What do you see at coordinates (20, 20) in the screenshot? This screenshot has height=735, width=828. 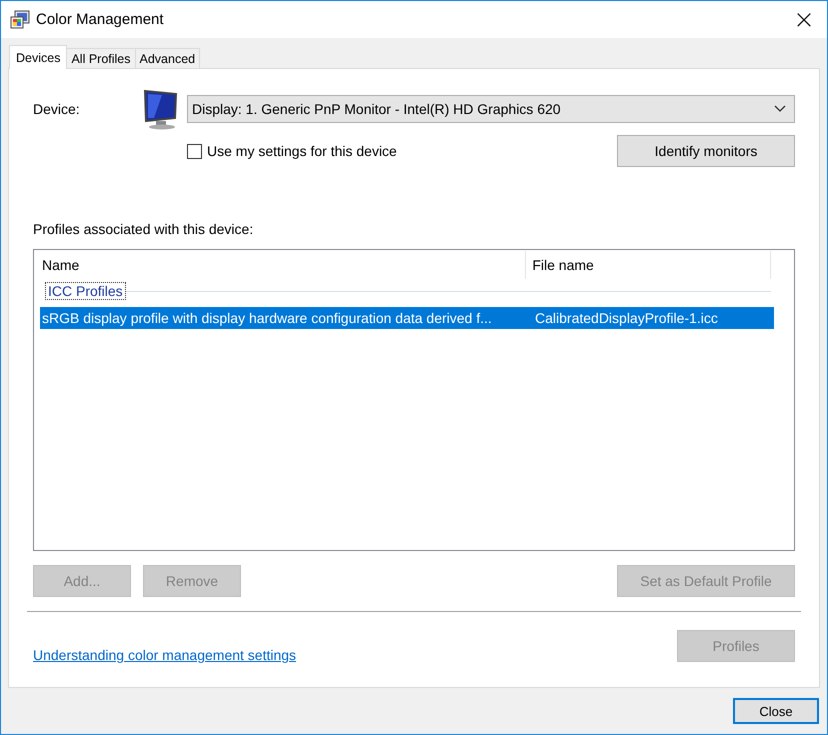 I see `color-monitor-icon` at bounding box center [20, 20].